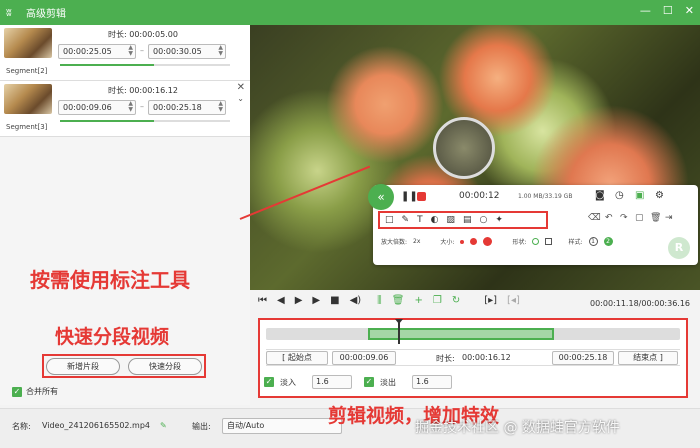  What do you see at coordinates (474, 241) in the screenshot?
I see `size-large` at bounding box center [474, 241].